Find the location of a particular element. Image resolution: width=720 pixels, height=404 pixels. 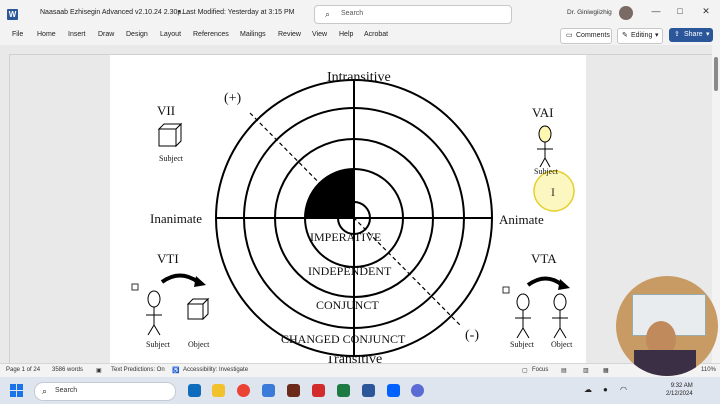

tab-draw: Draw is located at coordinates (106, 34).